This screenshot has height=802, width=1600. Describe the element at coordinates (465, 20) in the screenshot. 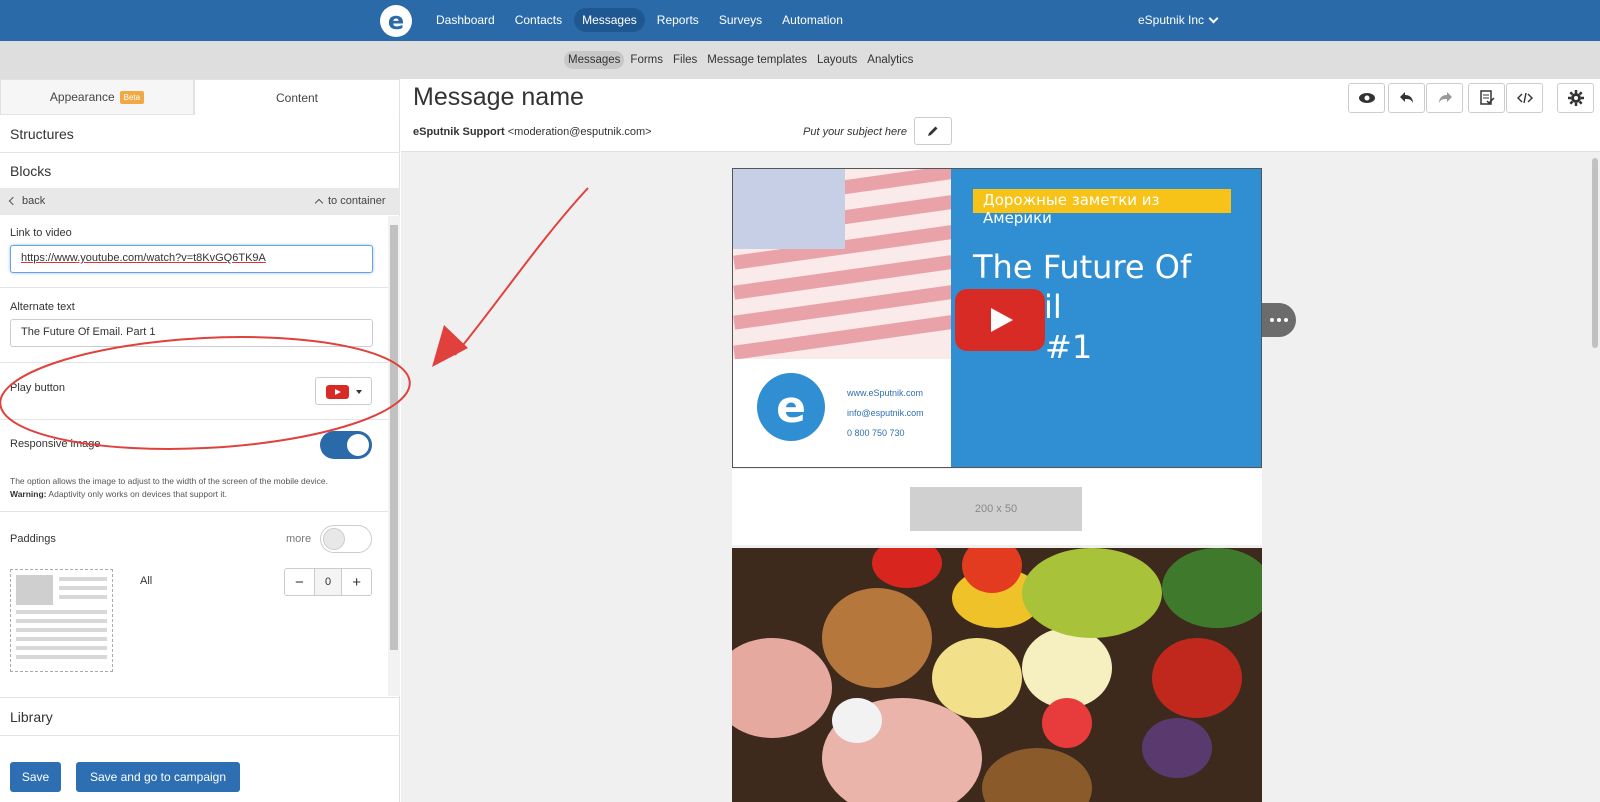

I see `nav-dashboard: Dashboard` at that location.